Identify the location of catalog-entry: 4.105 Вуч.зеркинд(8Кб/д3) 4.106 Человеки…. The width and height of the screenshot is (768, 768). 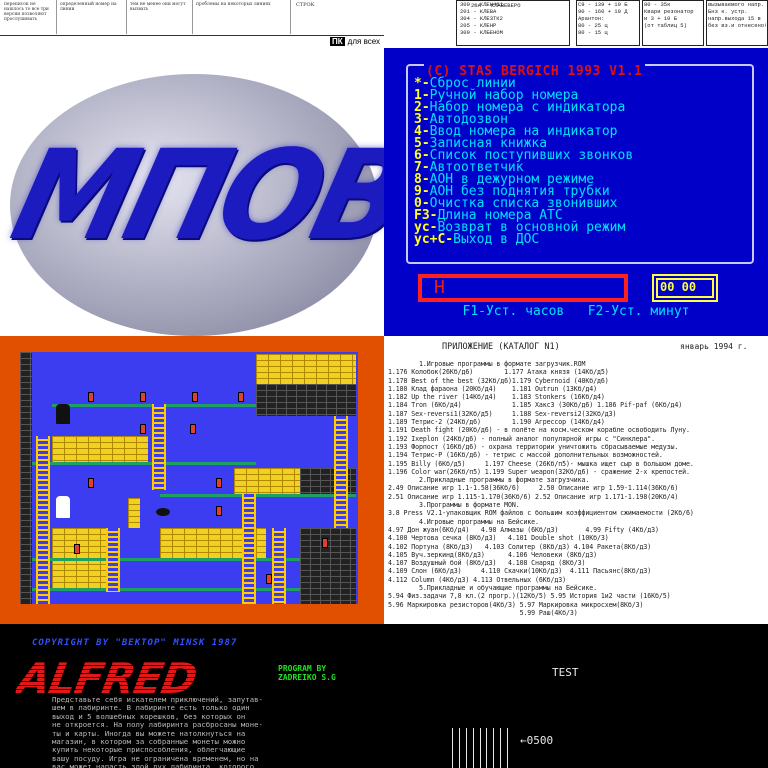
(492, 554).